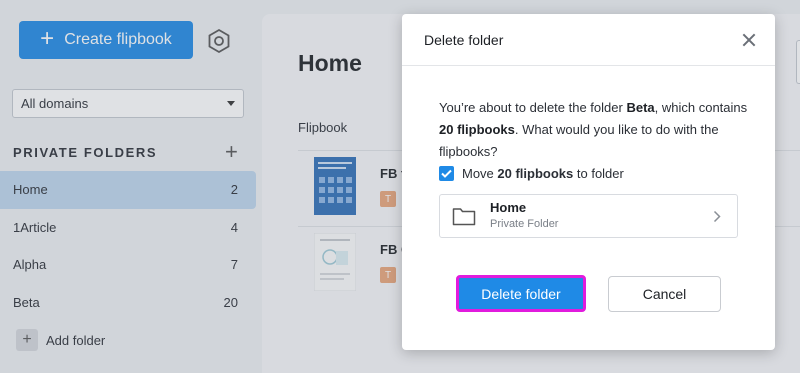 Image resolution: width=800 pixels, height=373 pixels. Describe the element at coordinates (717, 216) in the screenshot. I see `chevron-right-icon` at that location.